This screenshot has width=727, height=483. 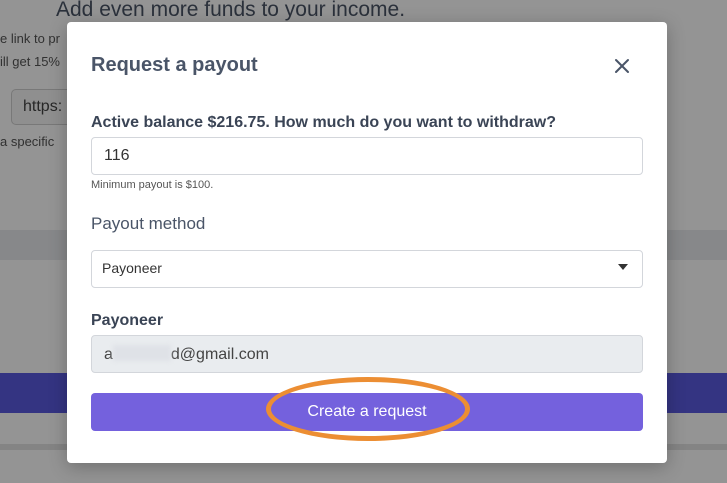 What do you see at coordinates (367, 412) in the screenshot?
I see `create-request-button: Create a request` at bounding box center [367, 412].